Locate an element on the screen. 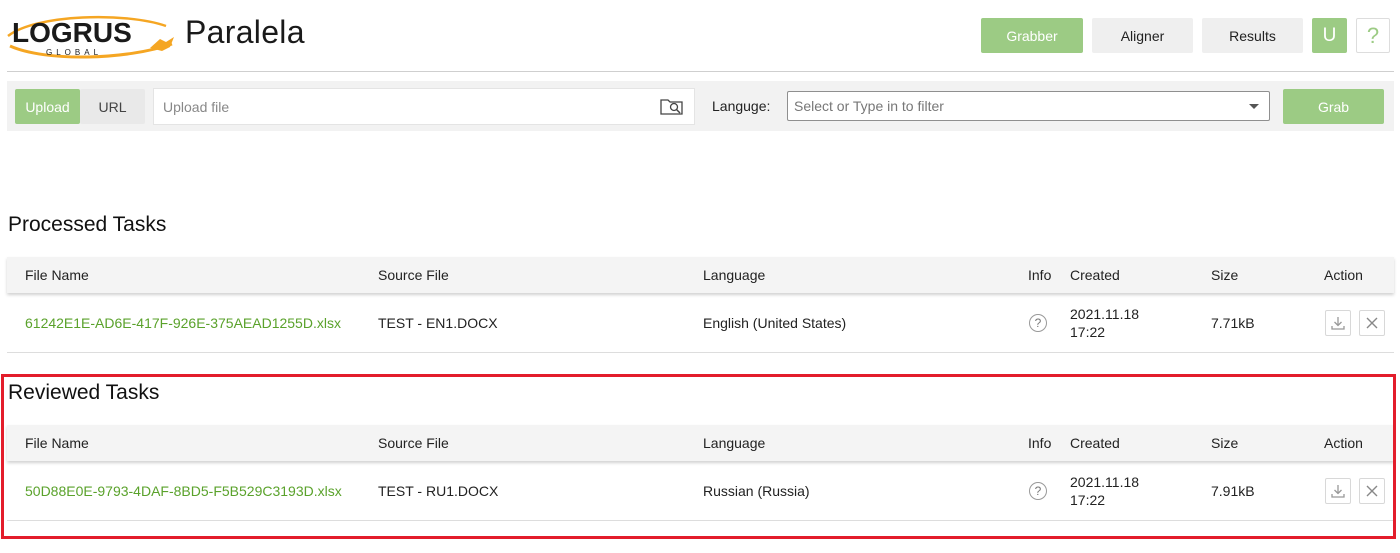  column-created: Created is located at coordinates (1095, 275).